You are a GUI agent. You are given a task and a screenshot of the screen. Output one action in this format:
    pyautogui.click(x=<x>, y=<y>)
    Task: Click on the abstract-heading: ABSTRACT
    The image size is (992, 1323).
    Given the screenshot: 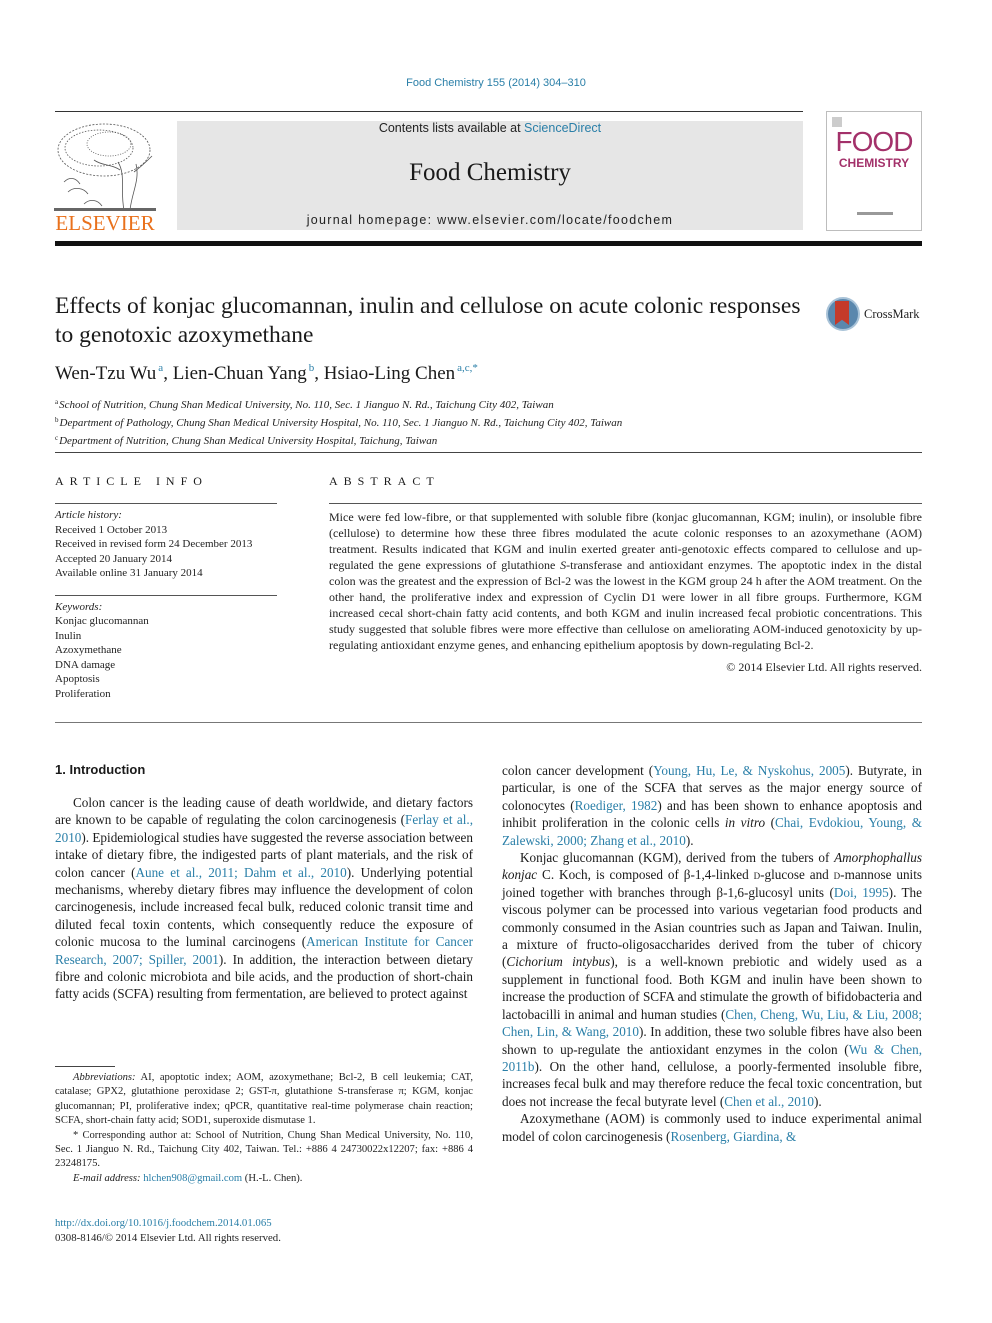 What is the action you would take?
    pyautogui.click(x=384, y=481)
    